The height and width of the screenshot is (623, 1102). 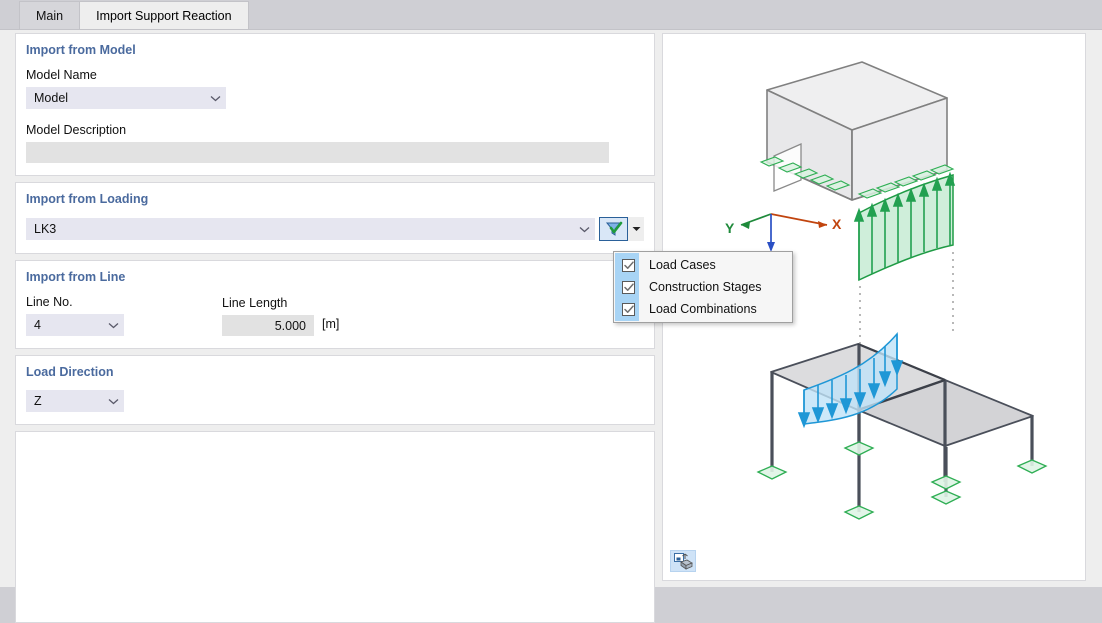 What do you see at coordinates (614, 229) in the screenshot?
I see `filter-funnel-check-icon` at bounding box center [614, 229].